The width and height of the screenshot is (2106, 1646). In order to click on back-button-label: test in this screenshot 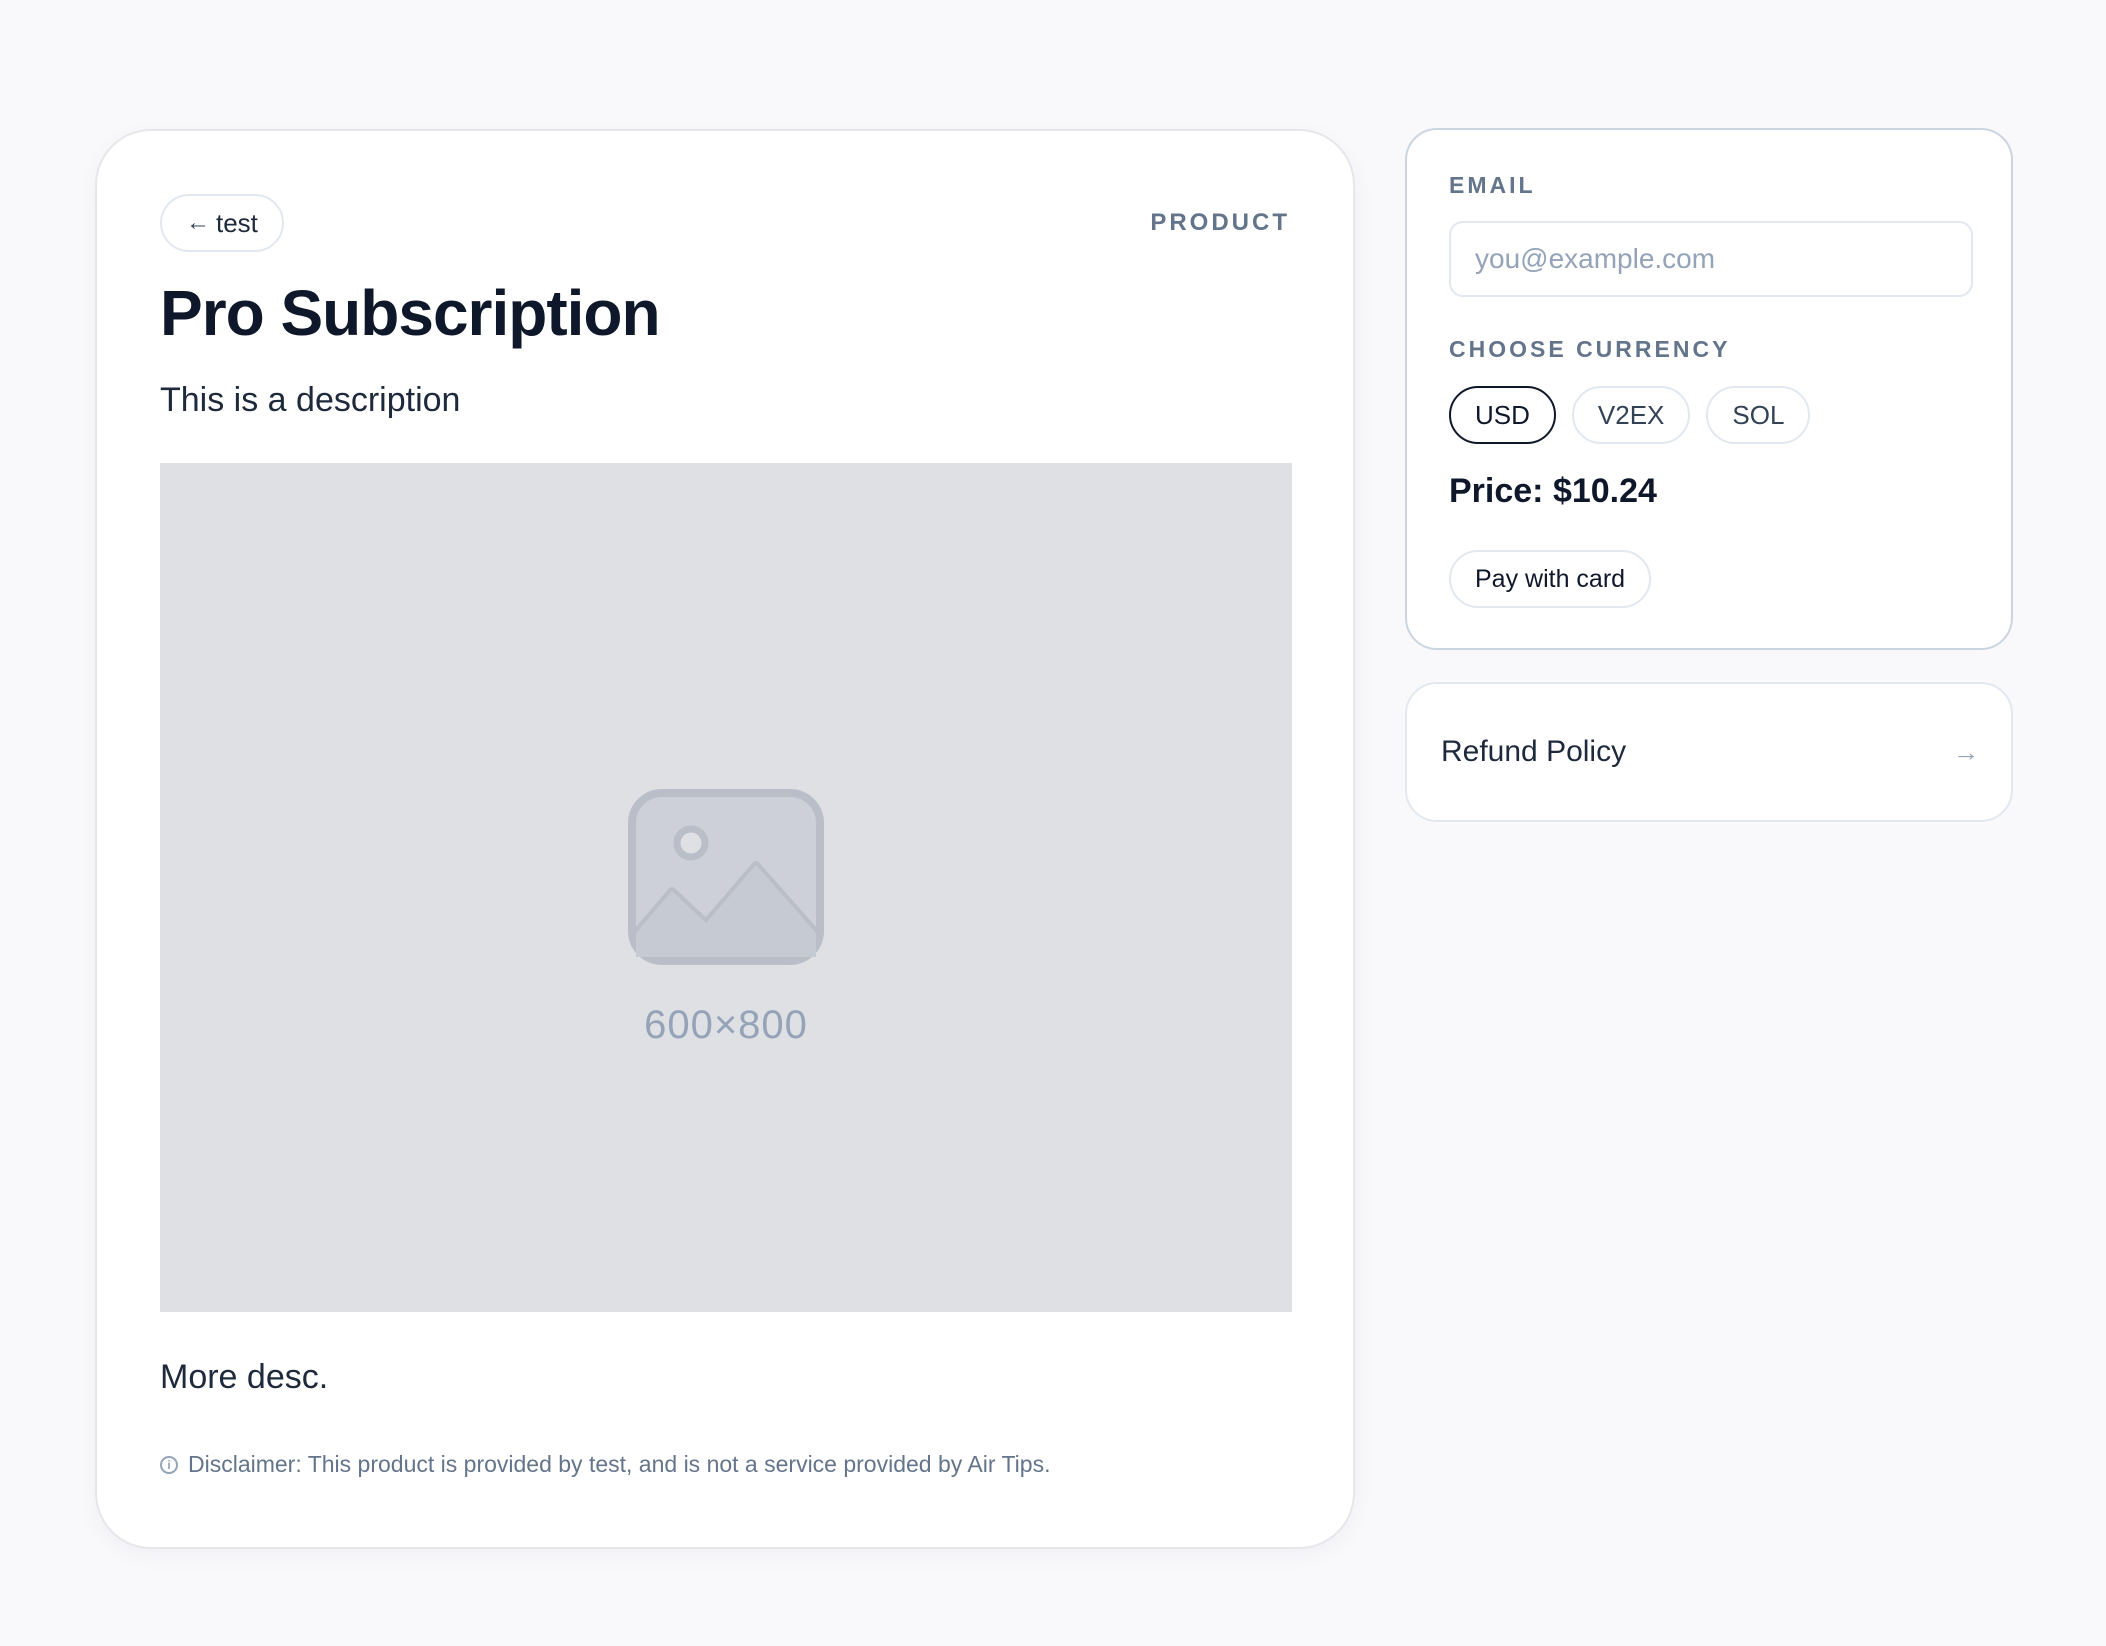, I will do `click(237, 222)`.